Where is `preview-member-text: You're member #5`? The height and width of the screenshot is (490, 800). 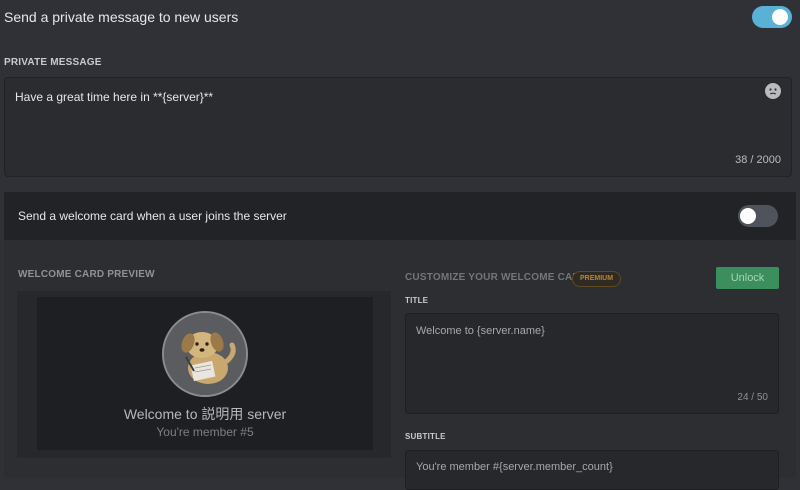 preview-member-text: You're member #5 is located at coordinates (205, 432).